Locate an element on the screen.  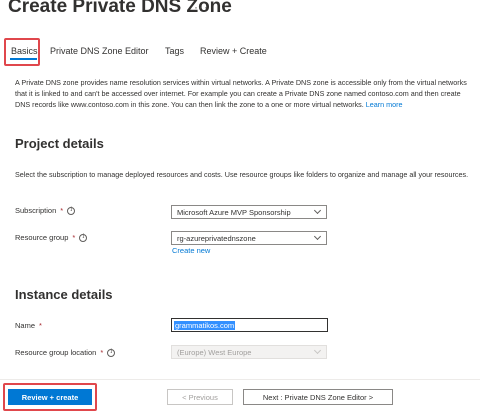
location-value: (Europe) West Europe is located at coordinates (214, 352).